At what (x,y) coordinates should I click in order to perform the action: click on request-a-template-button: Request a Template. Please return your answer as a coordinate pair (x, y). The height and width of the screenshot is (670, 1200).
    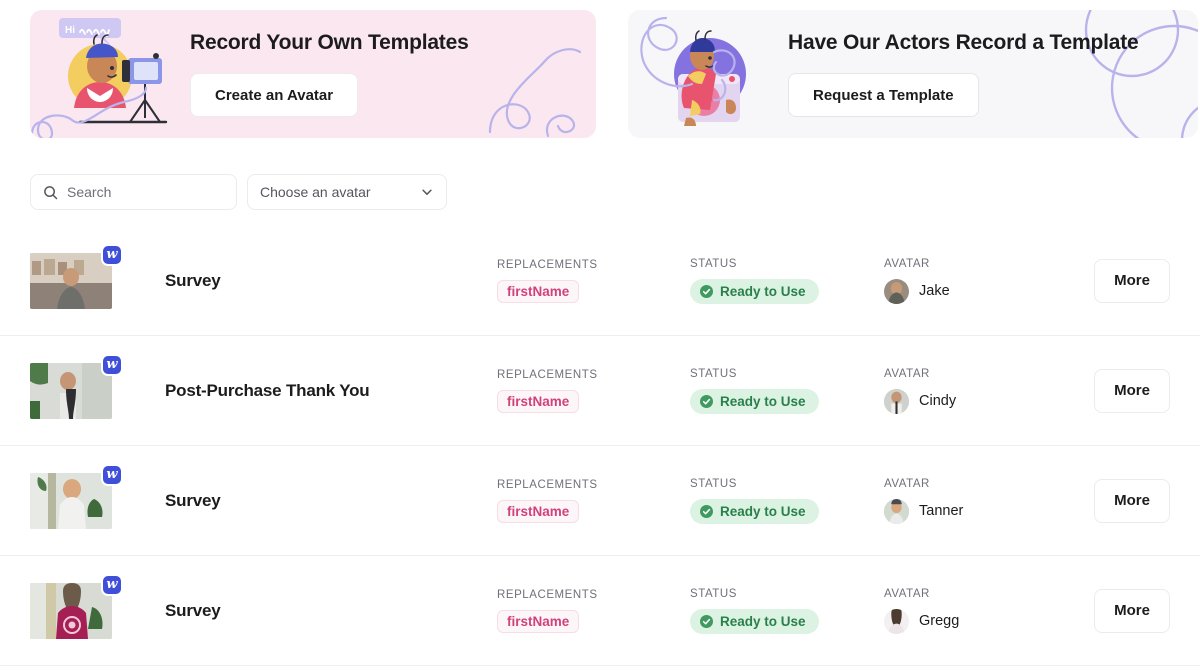
    Looking at the image, I should click on (883, 95).